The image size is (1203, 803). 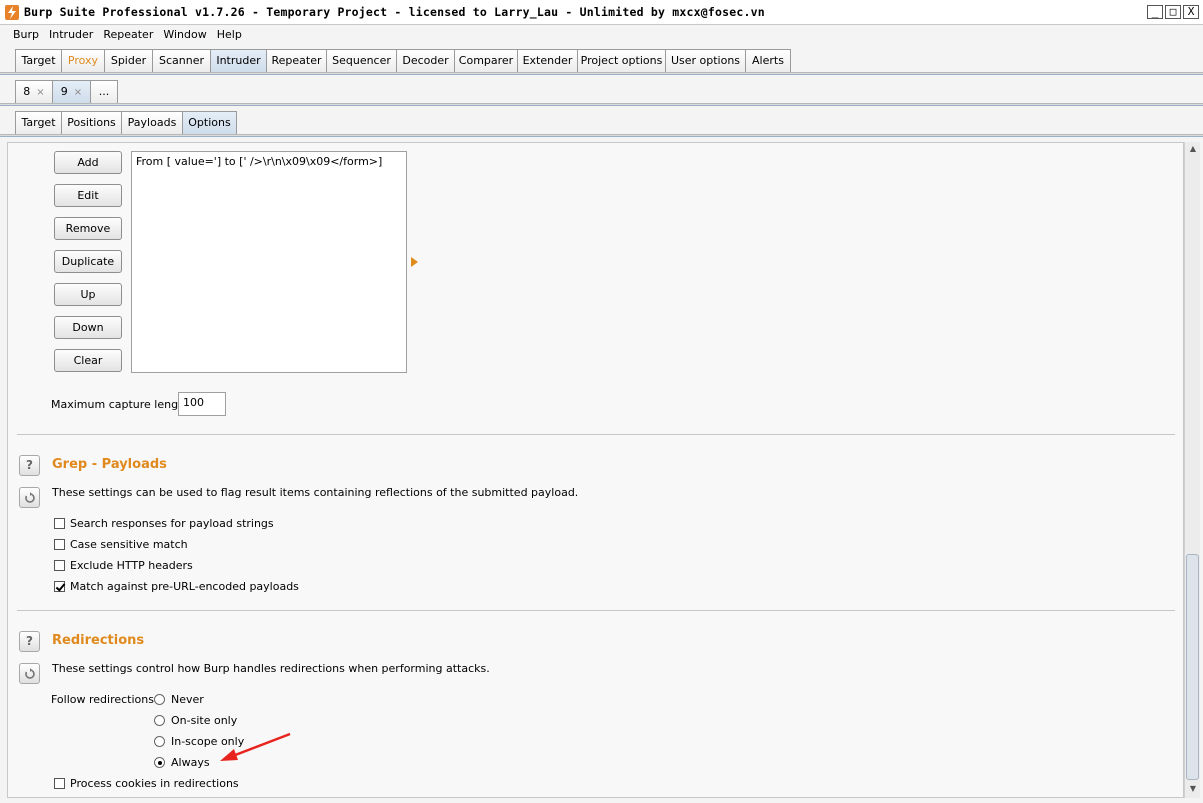 I want to click on tab-project-options: Project options, so click(x=621, y=60).